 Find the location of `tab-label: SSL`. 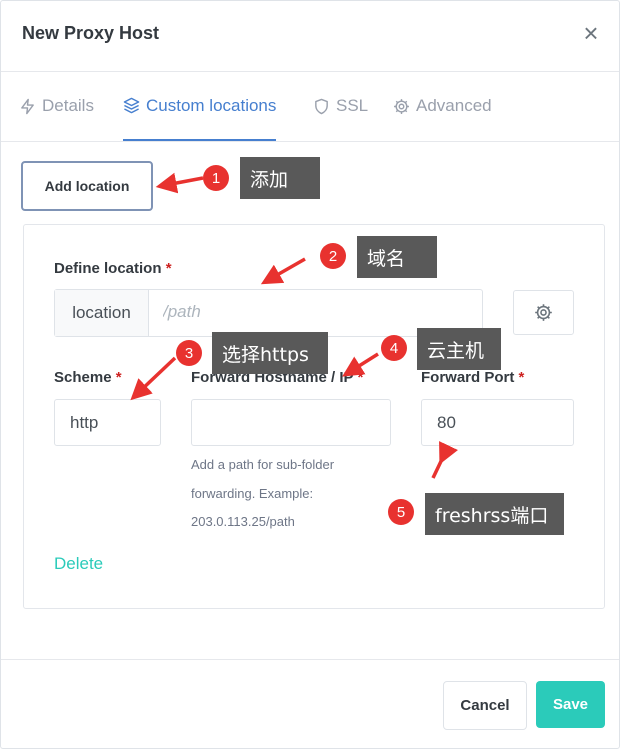

tab-label: SSL is located at coordinates (352, 105).